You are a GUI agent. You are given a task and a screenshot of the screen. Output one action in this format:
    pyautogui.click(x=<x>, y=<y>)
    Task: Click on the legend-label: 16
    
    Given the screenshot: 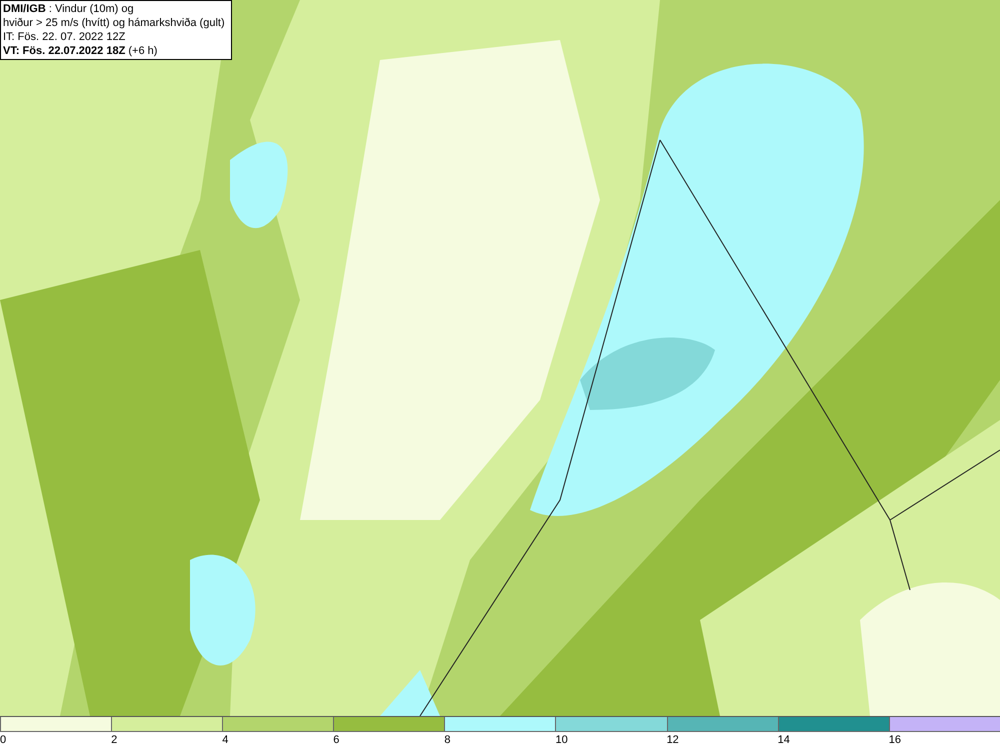 What is the action you would take?
    pyautogui.click(x=894, y=740)
    